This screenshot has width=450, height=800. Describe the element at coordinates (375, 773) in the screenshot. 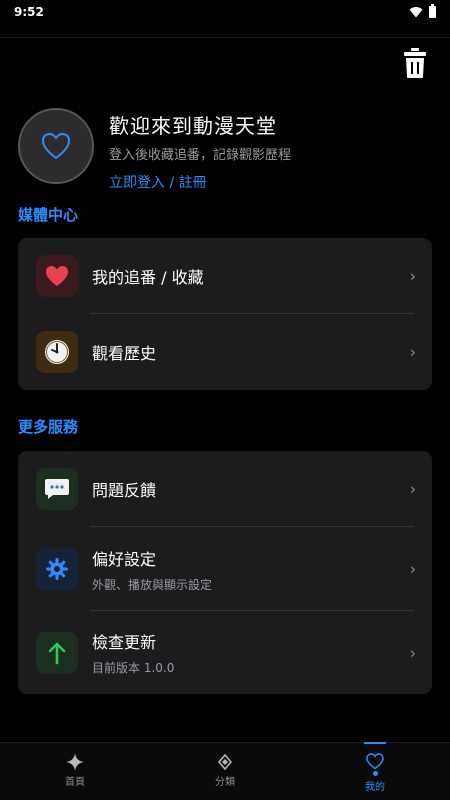

I see `active-dot` at that location.